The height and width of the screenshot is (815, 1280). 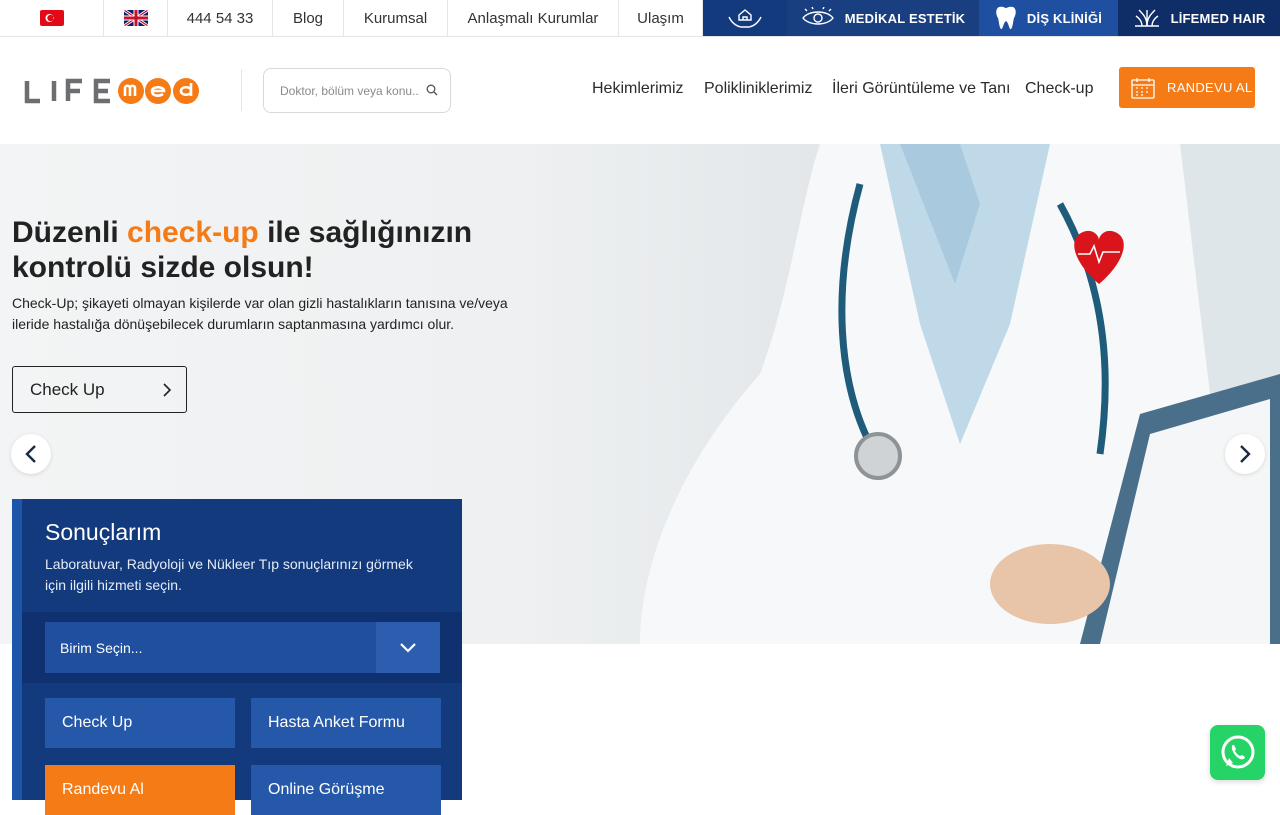 I want to click on chevron-left-icon, so click(x=30, y=454).